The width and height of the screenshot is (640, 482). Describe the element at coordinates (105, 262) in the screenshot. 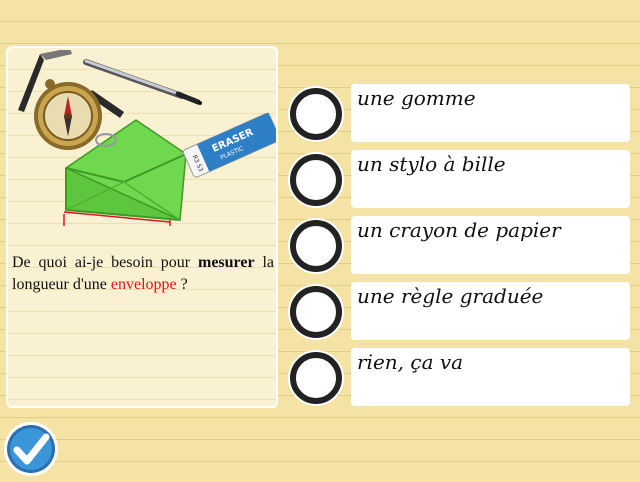

I see `question-part1: De quoi ai-je besoin pour` at that location.